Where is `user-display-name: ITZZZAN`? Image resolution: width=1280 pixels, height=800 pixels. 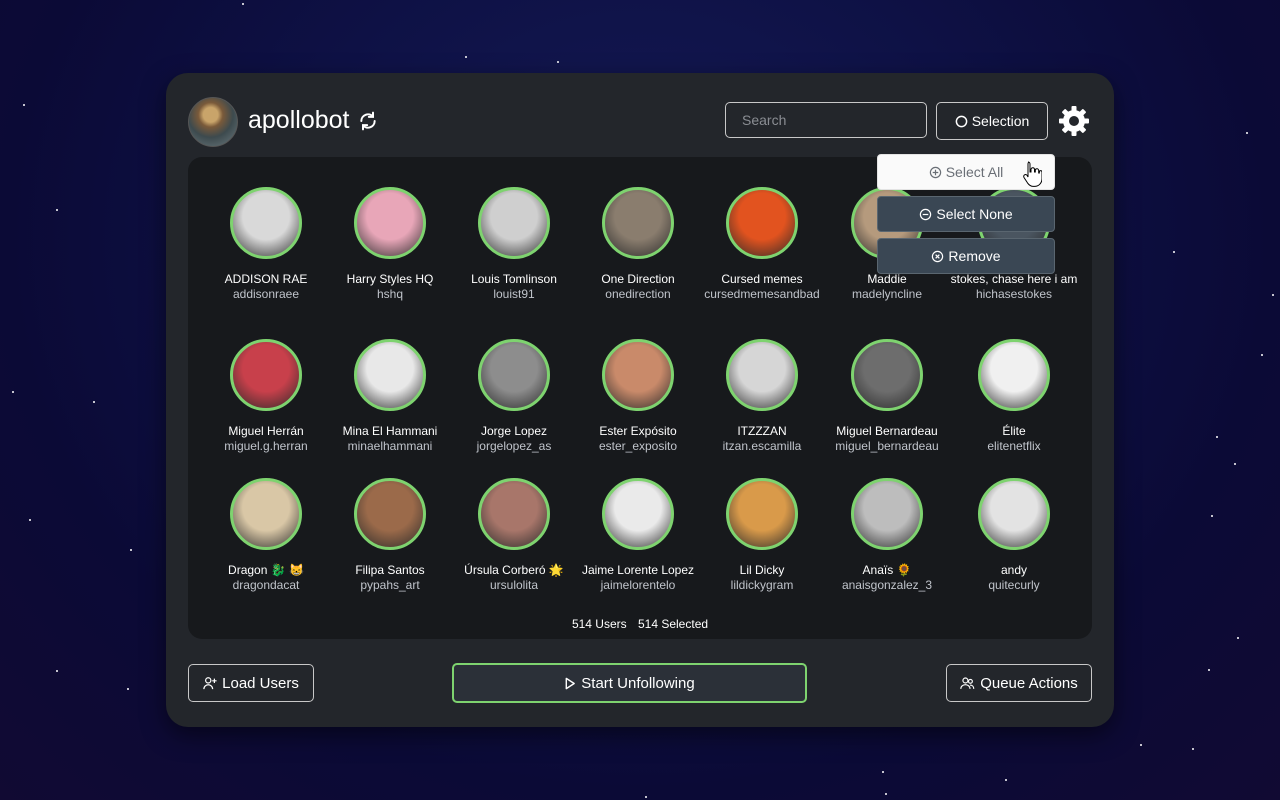
user-display-name: ITZZZAN is located at coordinates (762, 431).